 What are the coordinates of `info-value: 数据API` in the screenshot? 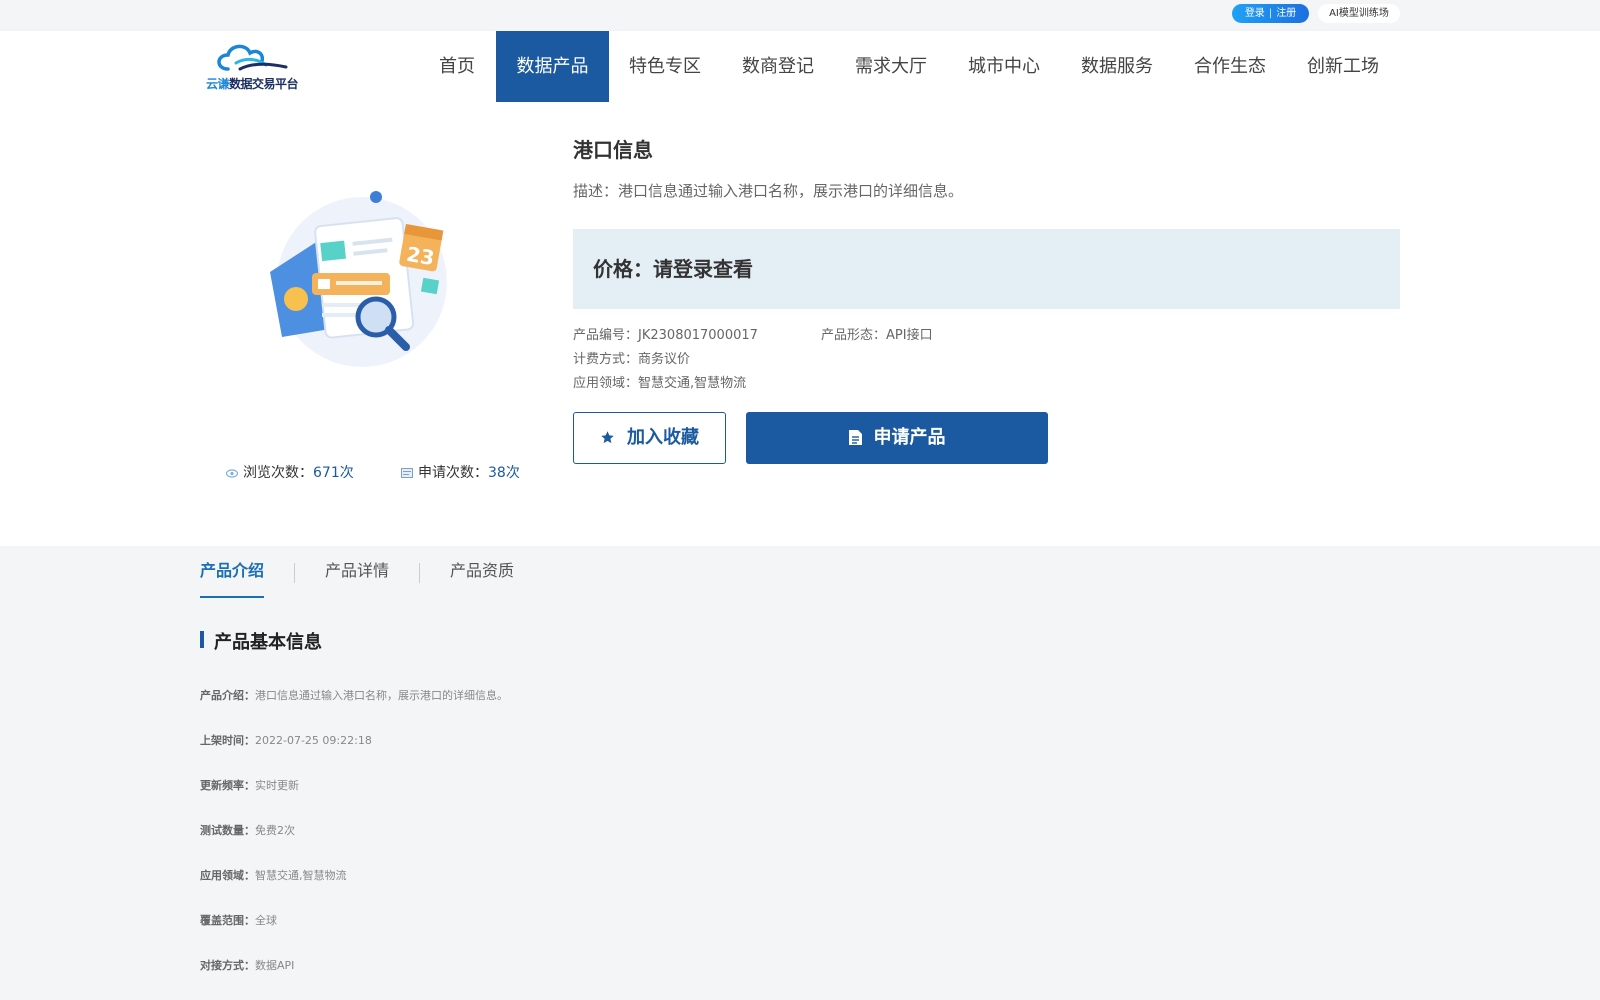 It's located at (275, 965).